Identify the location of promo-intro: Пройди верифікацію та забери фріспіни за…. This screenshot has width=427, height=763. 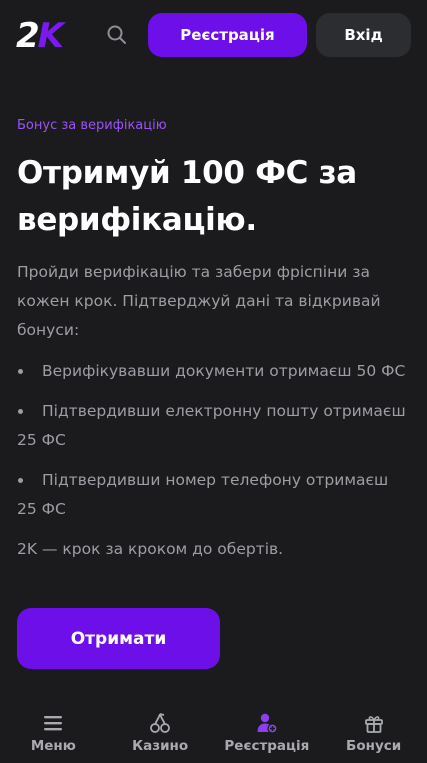
(199, 301).